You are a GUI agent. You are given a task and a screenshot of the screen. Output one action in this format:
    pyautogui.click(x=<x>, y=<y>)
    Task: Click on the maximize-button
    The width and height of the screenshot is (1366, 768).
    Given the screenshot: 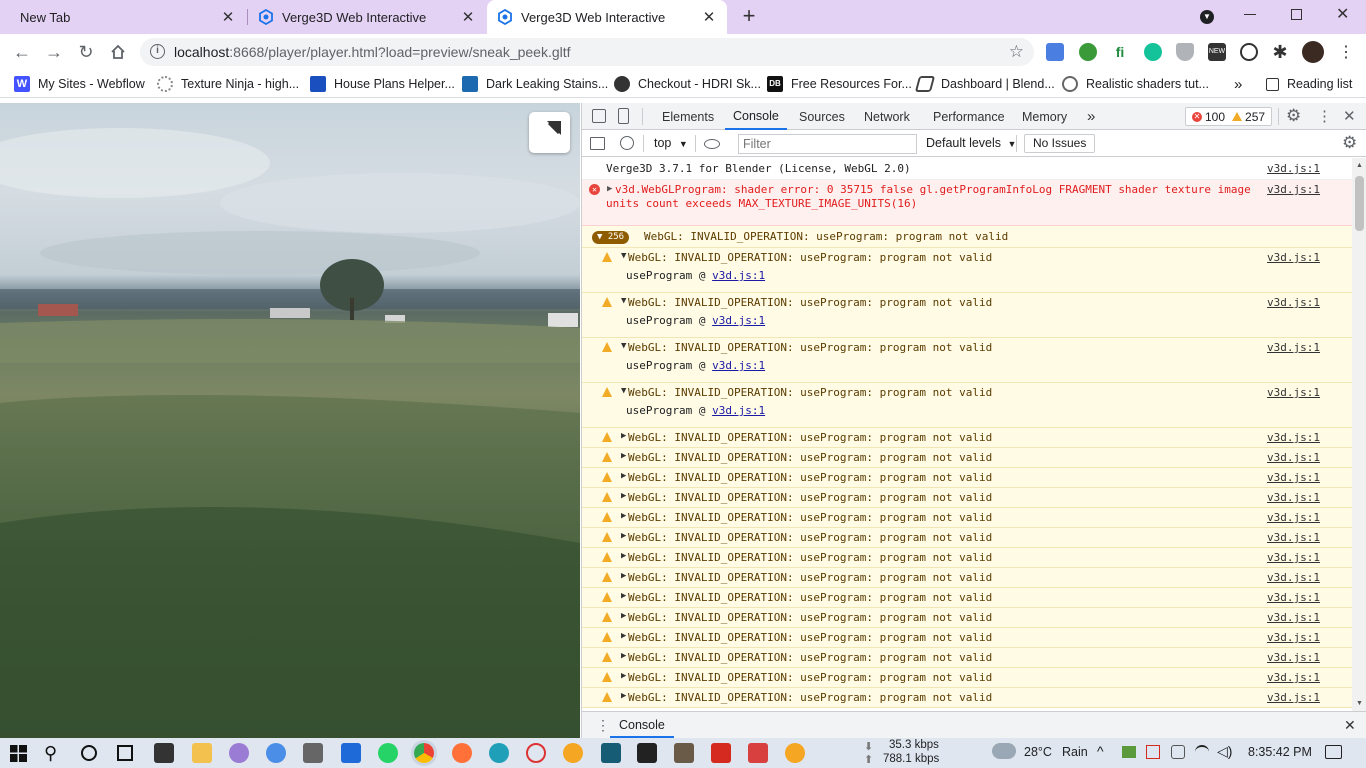 What is the action you would take?
    pyautogui.click(x=1296, y=14)
    